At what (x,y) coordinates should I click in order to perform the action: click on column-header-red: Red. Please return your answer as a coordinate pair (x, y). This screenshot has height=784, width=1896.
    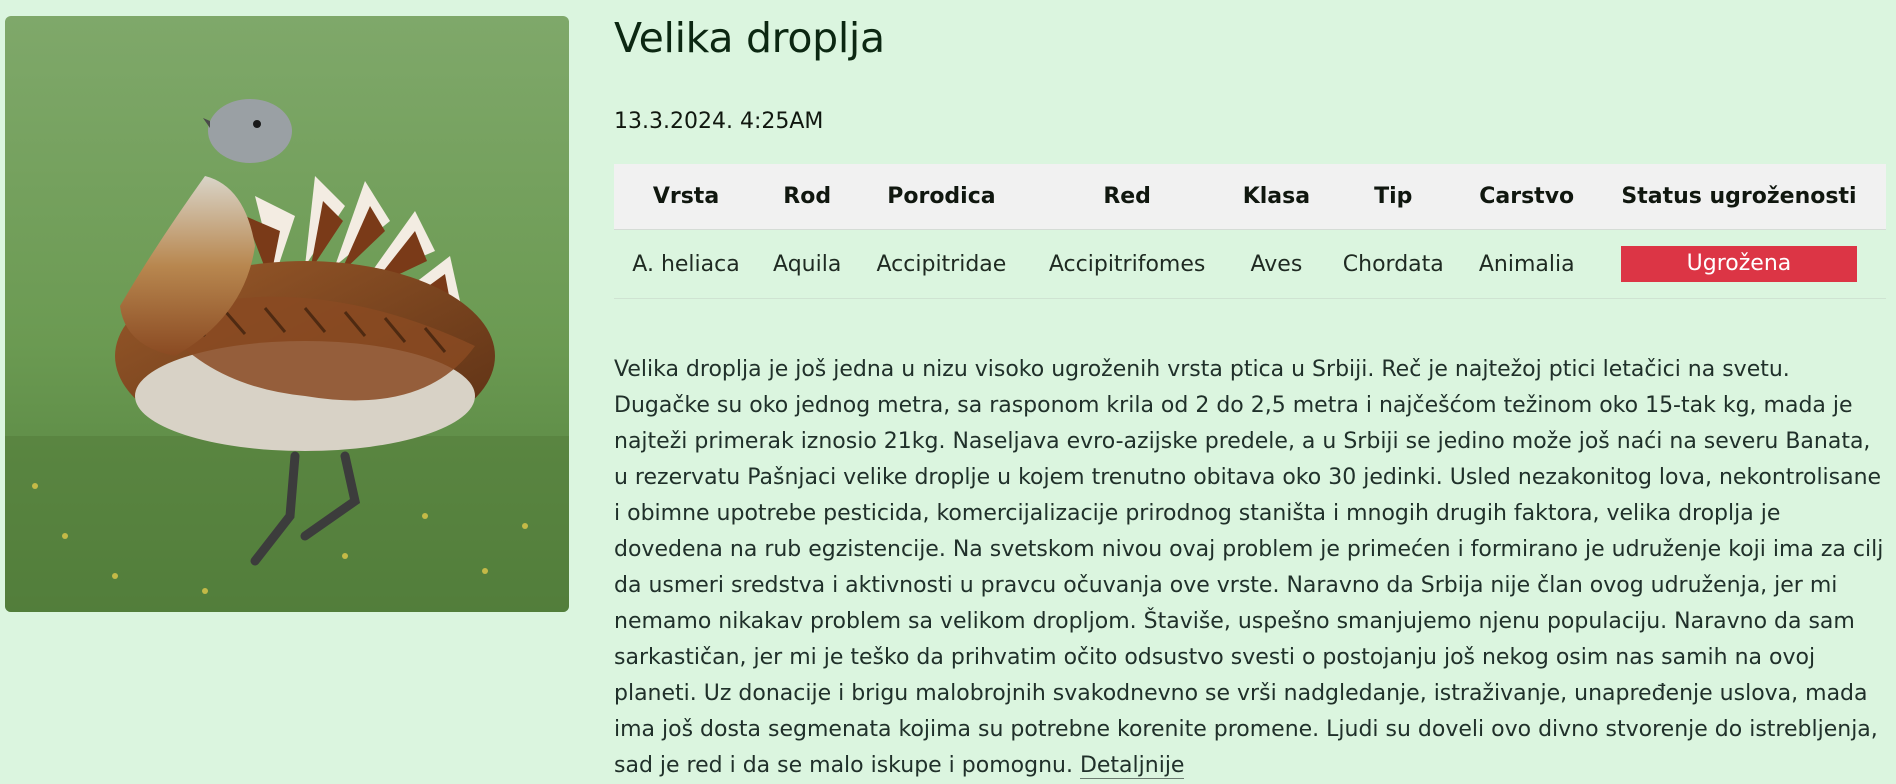
    Looking at the image, I should click on (1127, 197).